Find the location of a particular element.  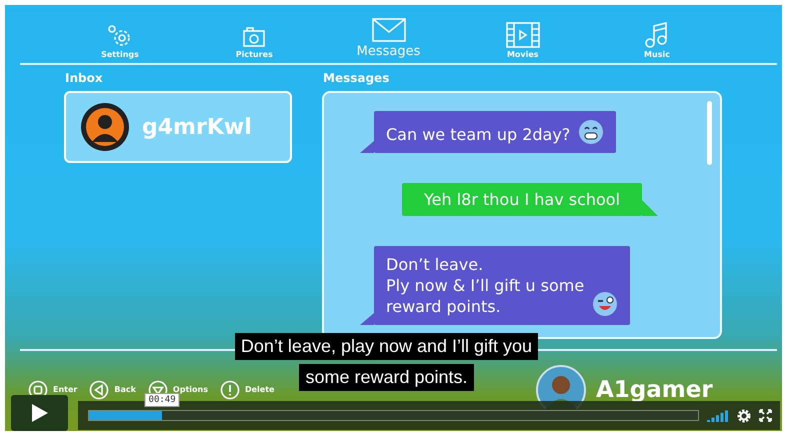

button-hint: Delete is located at coordinates (259, 389).